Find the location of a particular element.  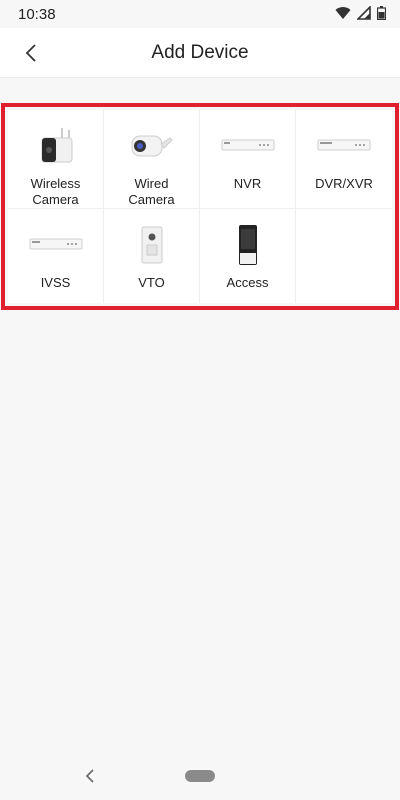

device-tile-vto: VTO is located at coordinates (152, 256).